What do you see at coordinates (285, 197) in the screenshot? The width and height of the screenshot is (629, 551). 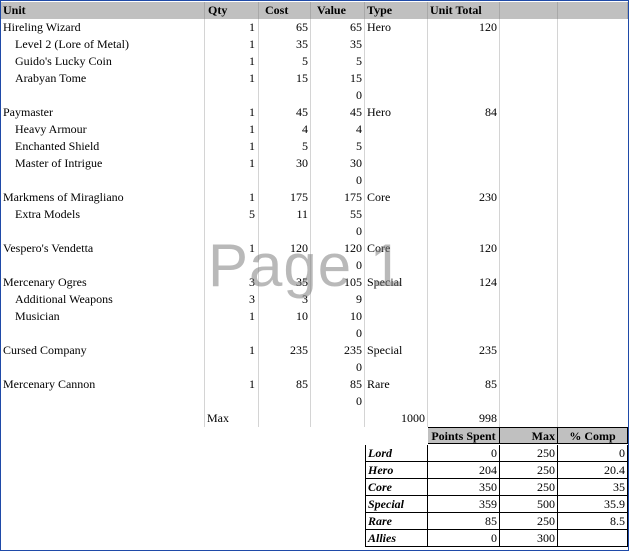 I see `cost-cell: 175` at bounding box center [285, 197].